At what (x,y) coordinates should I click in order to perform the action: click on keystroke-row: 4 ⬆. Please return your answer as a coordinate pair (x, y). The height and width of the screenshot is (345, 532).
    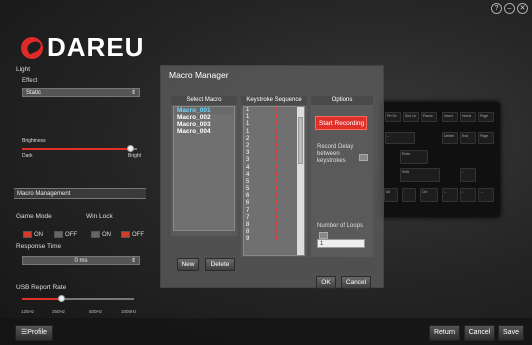
    Looking at the image, I should click on (274, 175).